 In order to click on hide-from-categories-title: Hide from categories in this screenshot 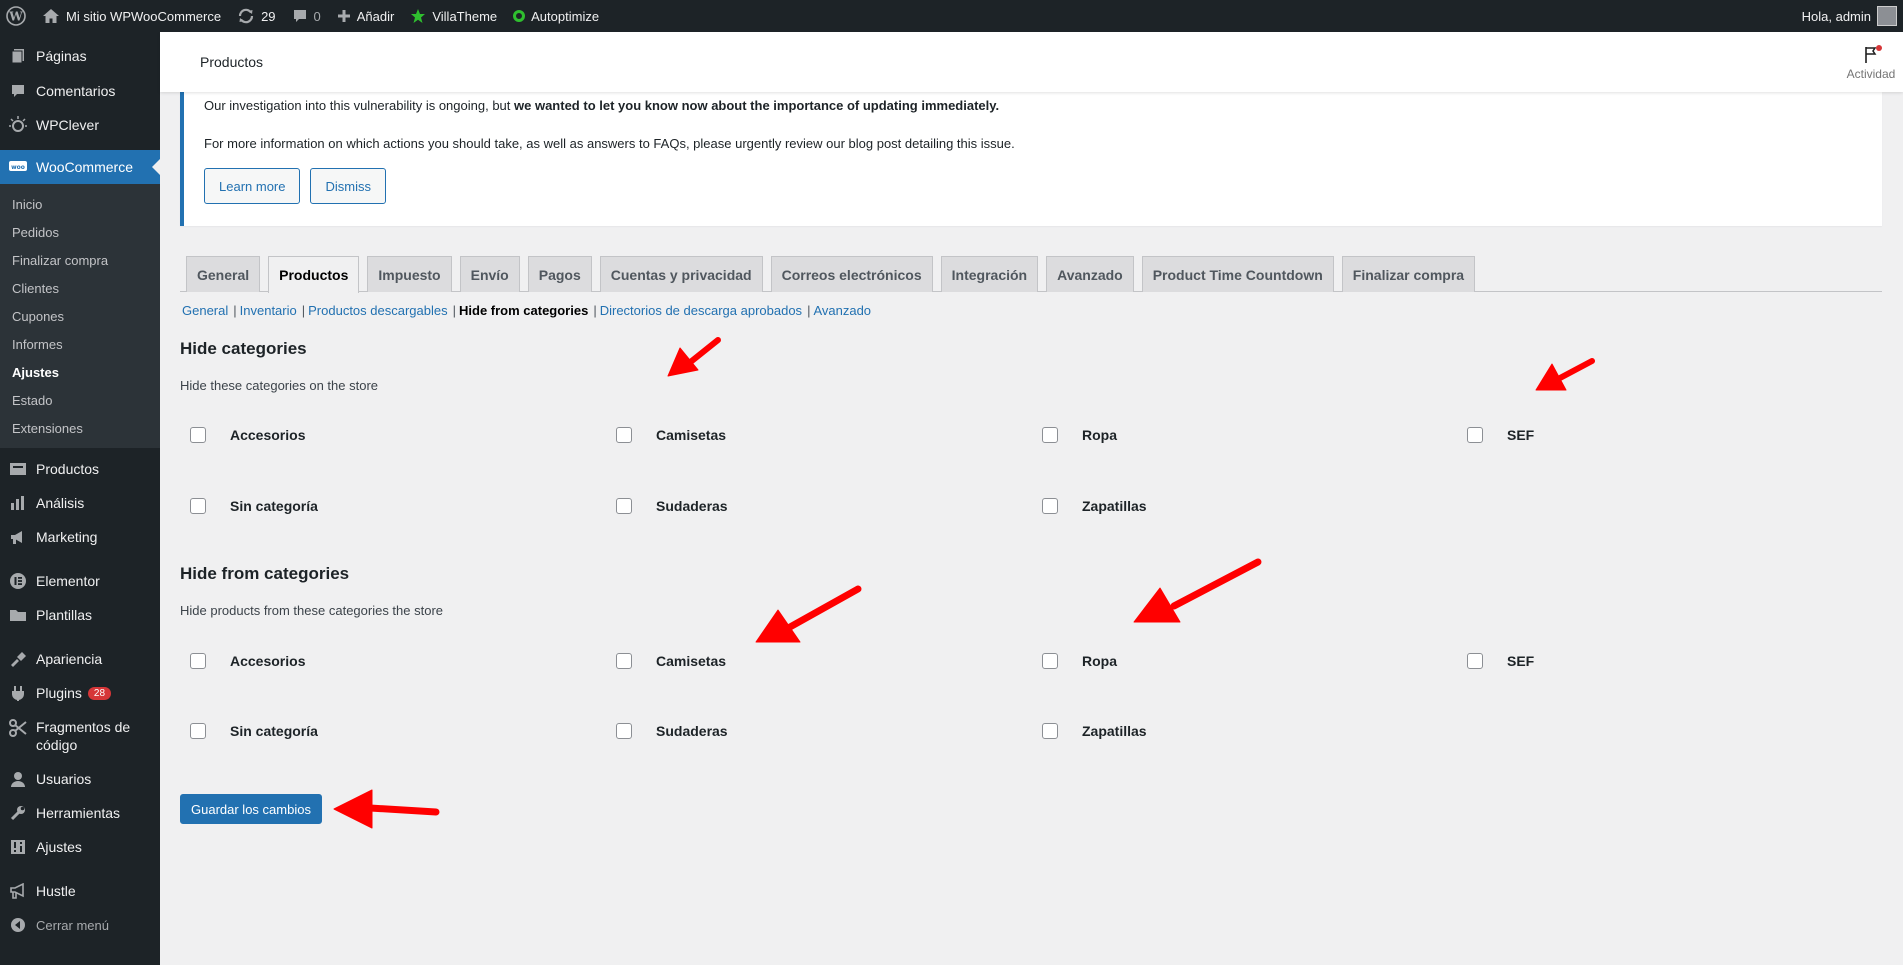, I will do `click(265, 573)`.